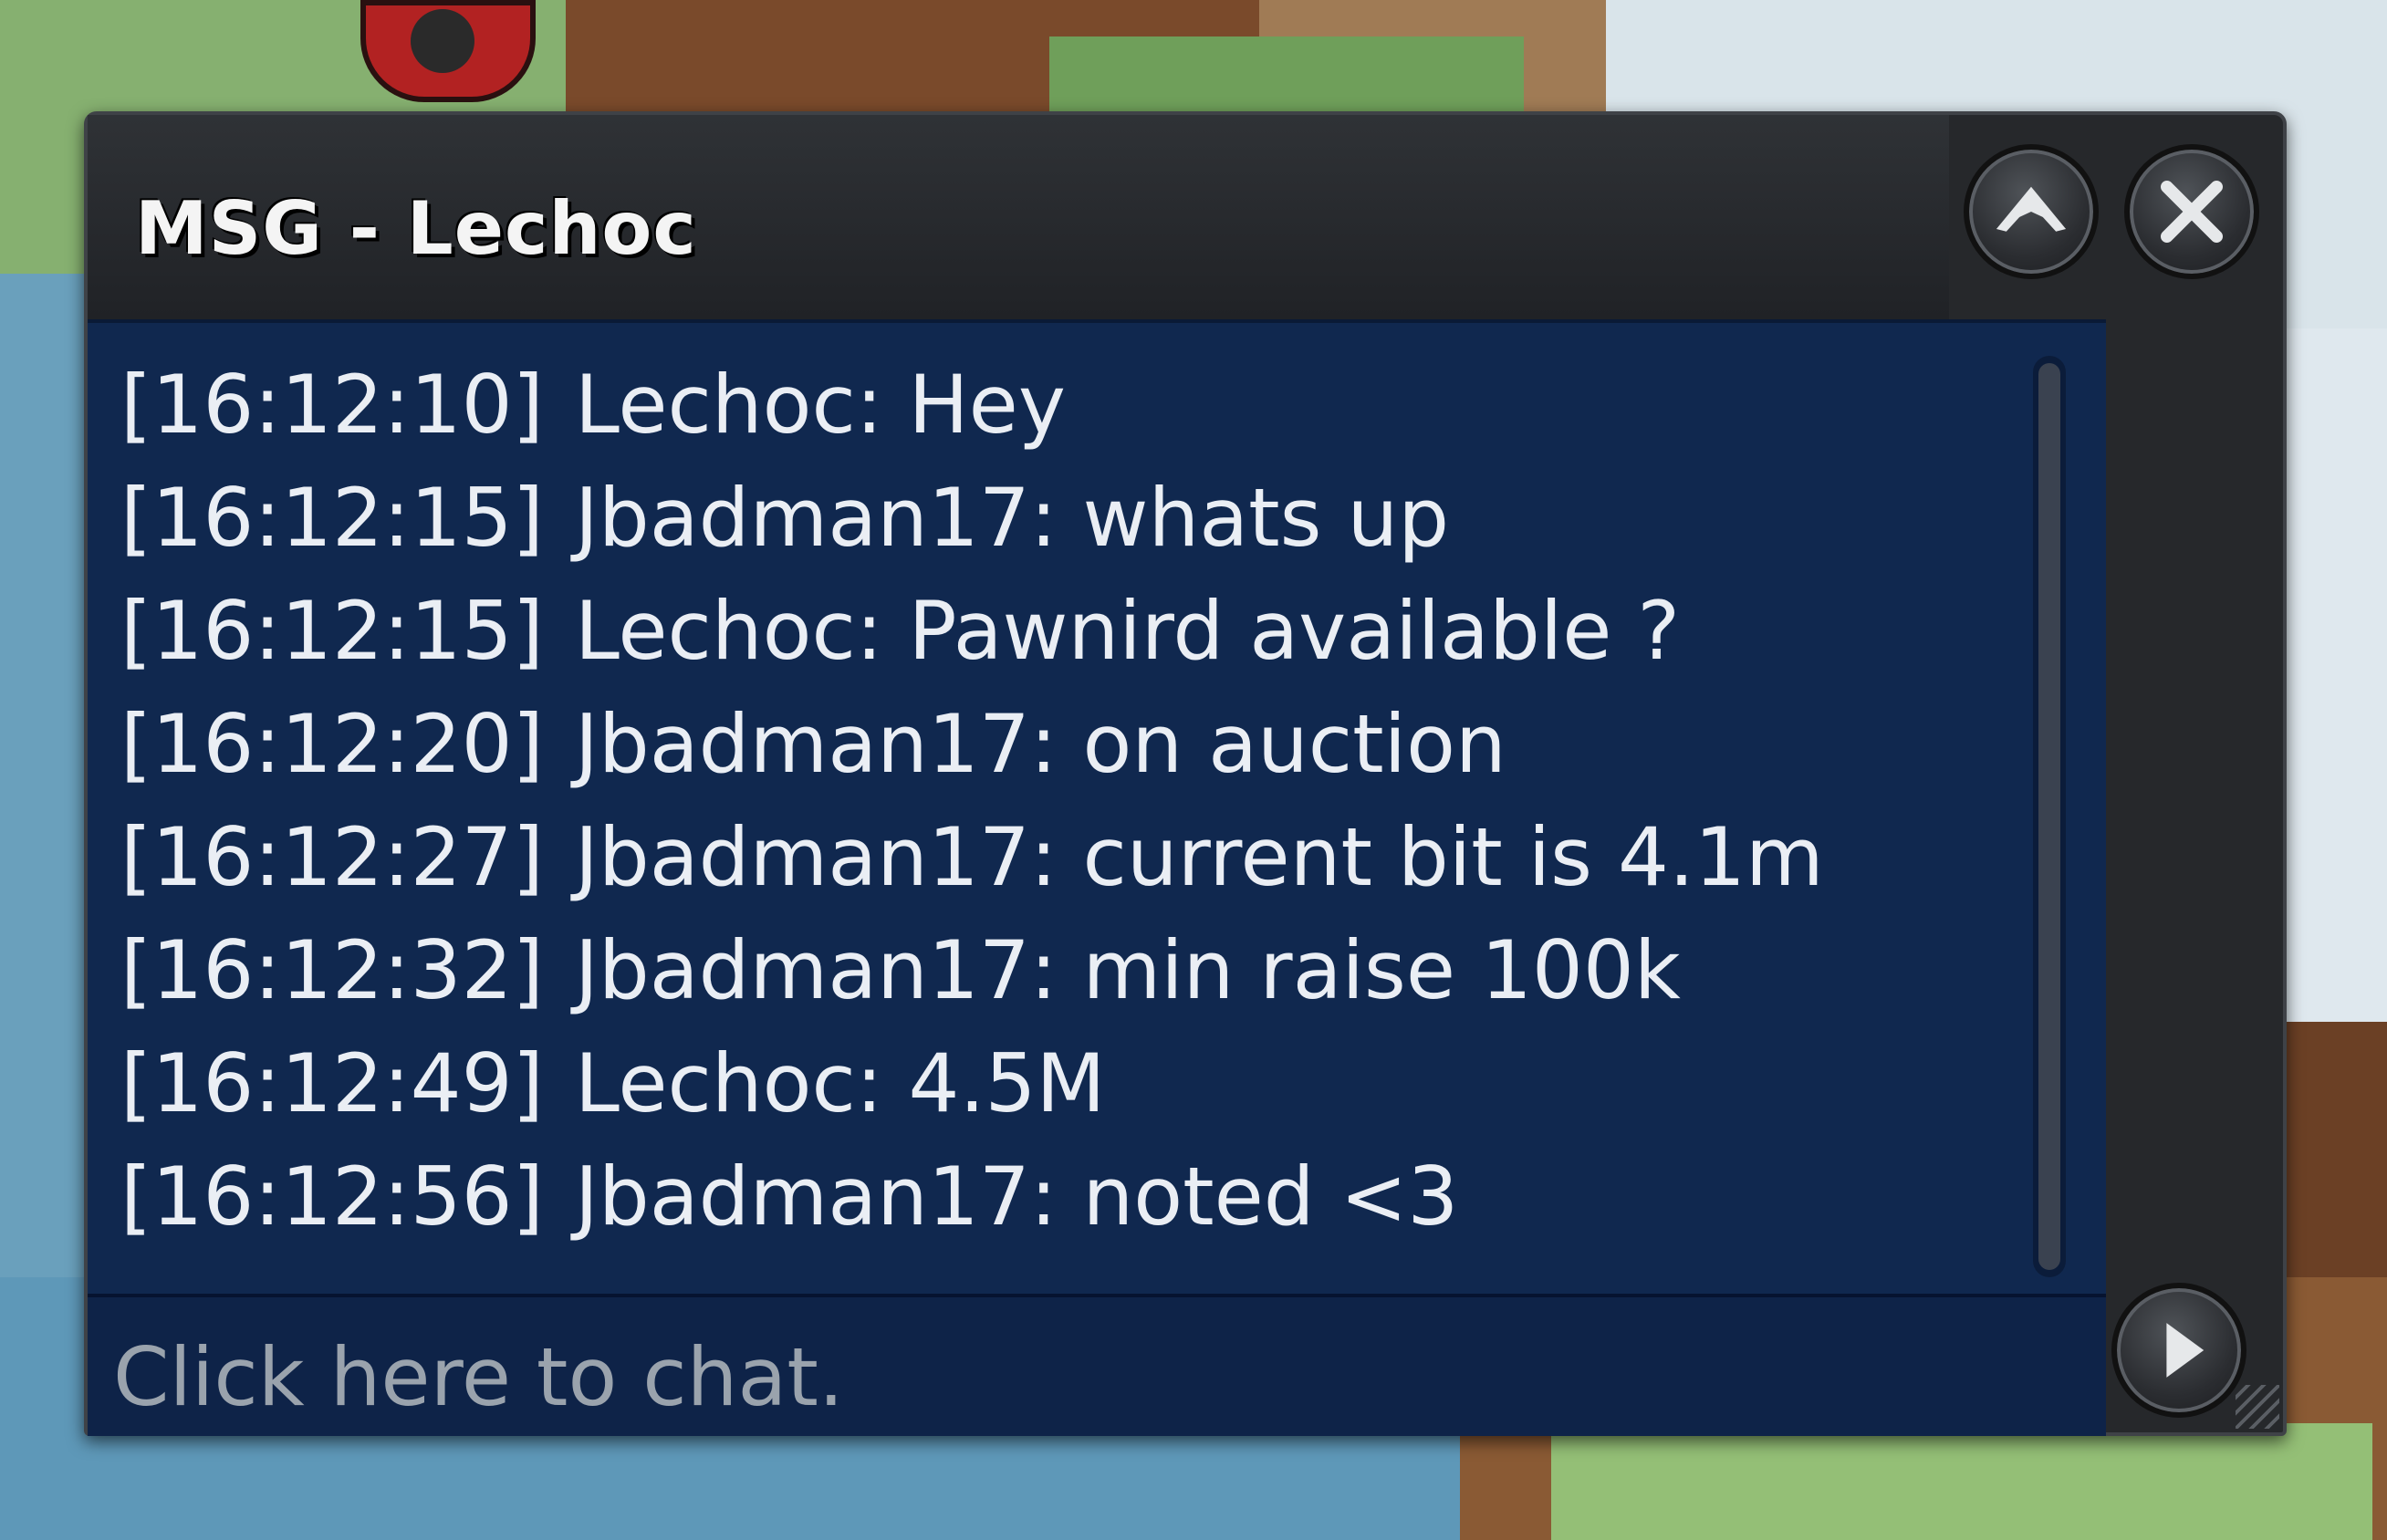 The height and width of the screenshot is (1540, 2387). What do you see at coordinates (2334, 1149) in the screenshot?
I see `map-wood-platform` at bounding box center [2334, 1149].